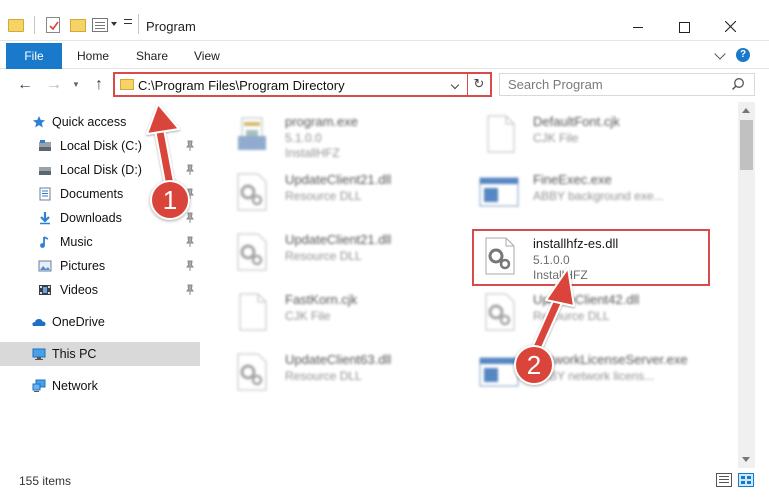  What do you see at coordinates (25, 85) in the screenshot?
I see `back-button: ←` at bounding box center [25, 85].